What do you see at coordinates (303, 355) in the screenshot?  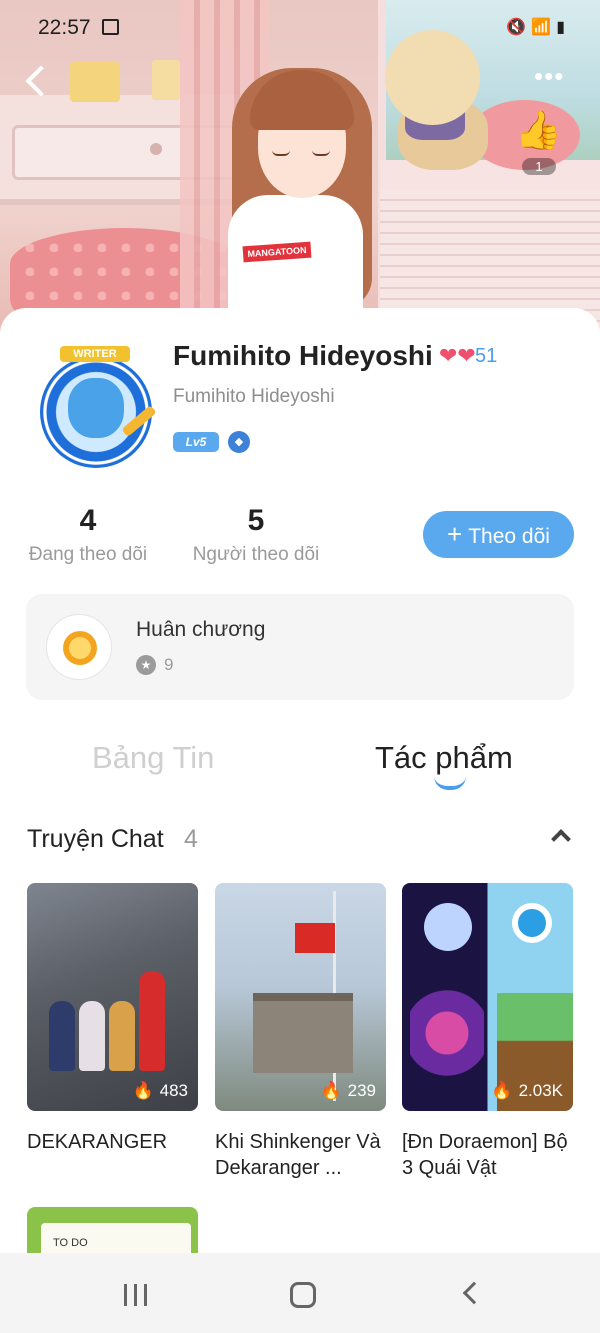 I see `profile-name: Fumihito Hideyoshi` at bounding box center [303, 355].